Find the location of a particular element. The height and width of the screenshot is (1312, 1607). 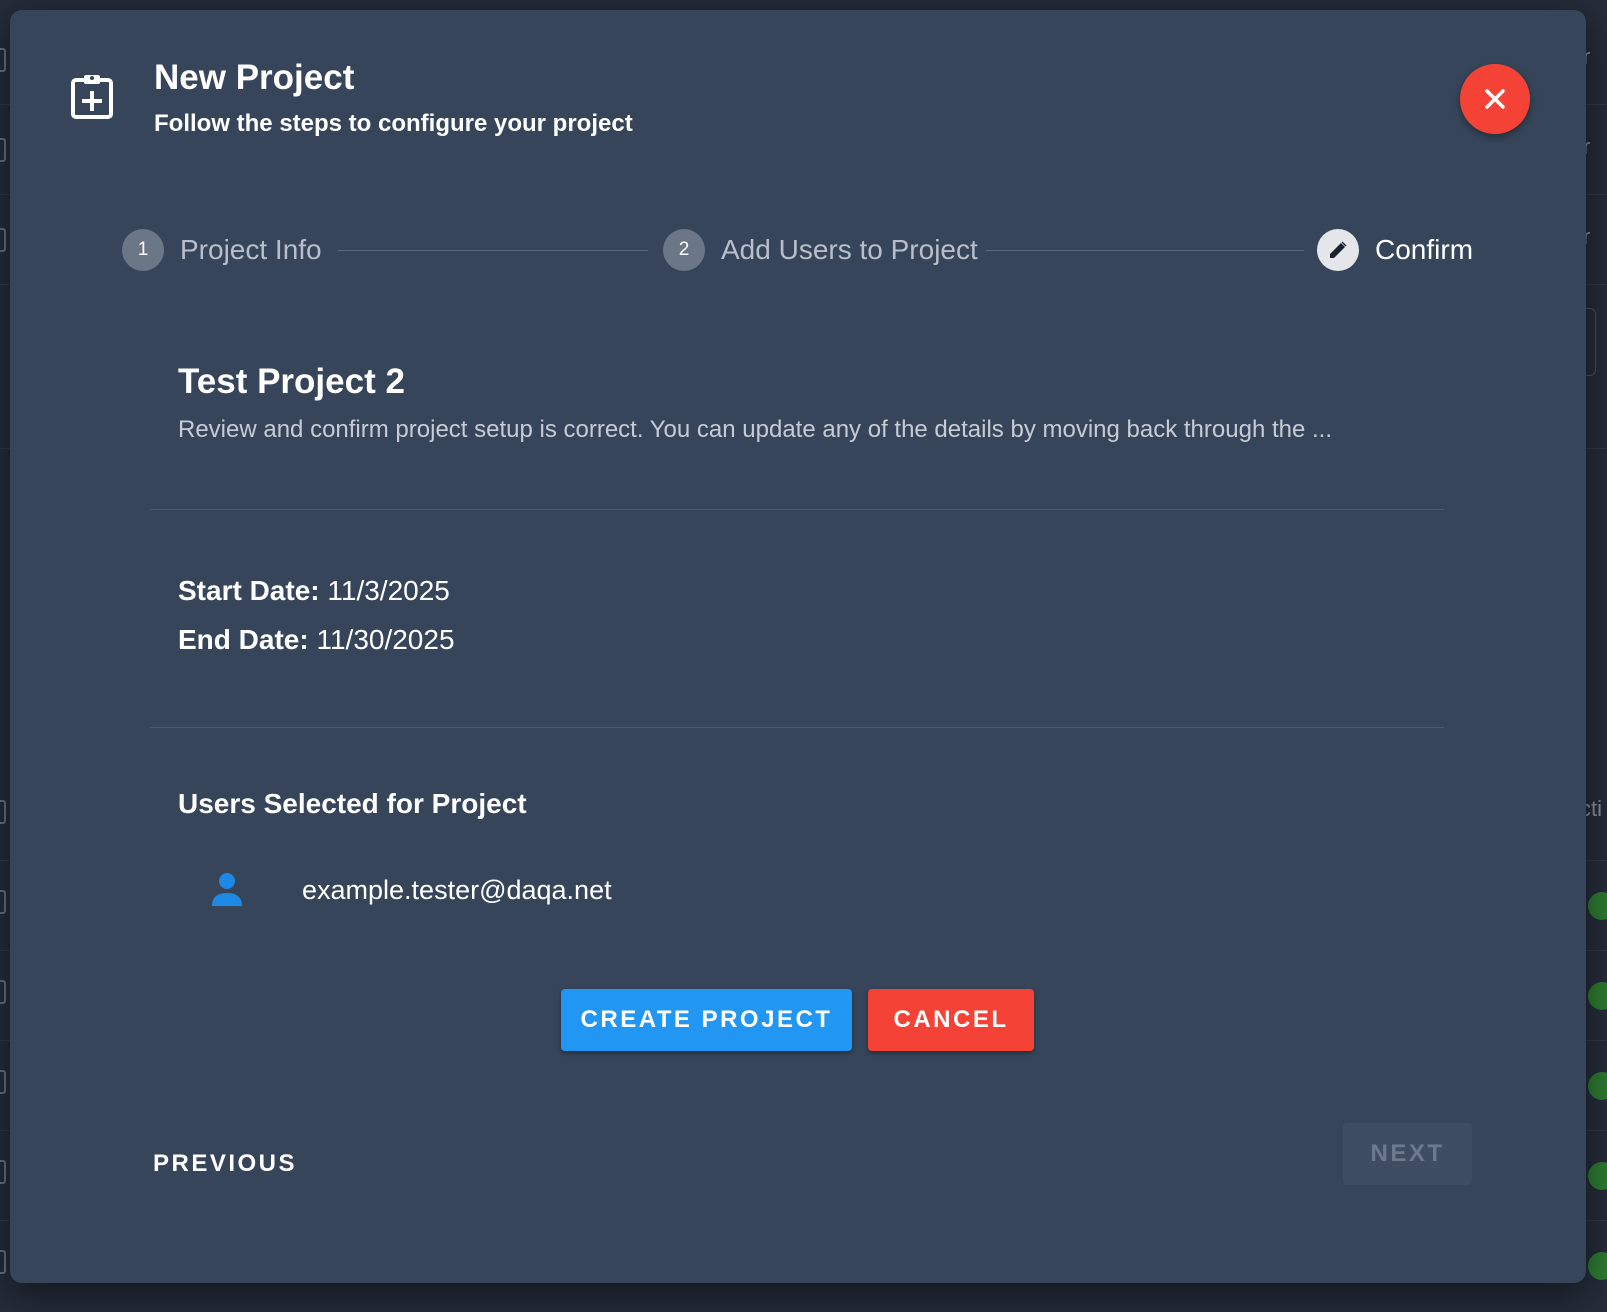

users-heading: Users Selected for Project is located at coordinates (352, 803).